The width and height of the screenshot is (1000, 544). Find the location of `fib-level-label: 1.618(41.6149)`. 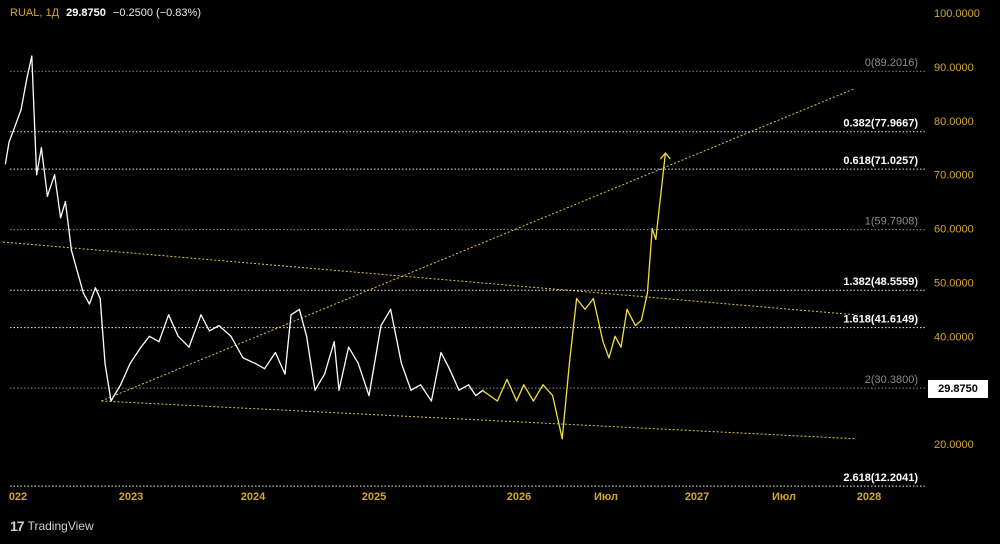

fib-level-label: 1.618(41.6149) is located at coordinates (880, 320).